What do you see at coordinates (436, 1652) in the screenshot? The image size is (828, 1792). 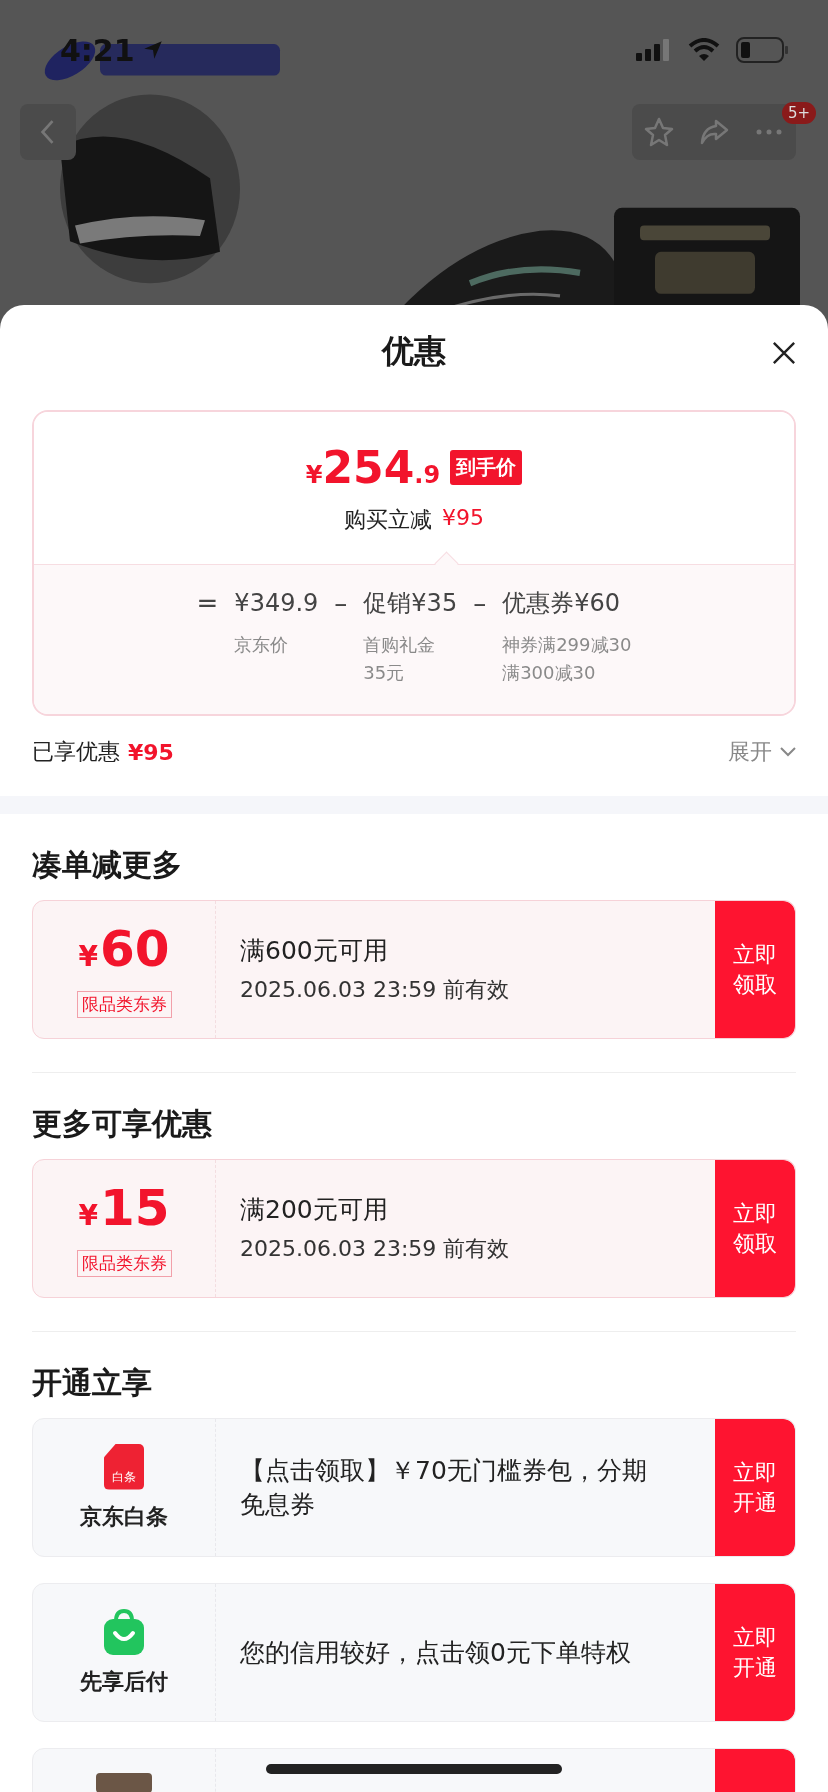 I see `service-description: 您的信用较好，点击领0元下单特权` at bounding box center [436, 1652].